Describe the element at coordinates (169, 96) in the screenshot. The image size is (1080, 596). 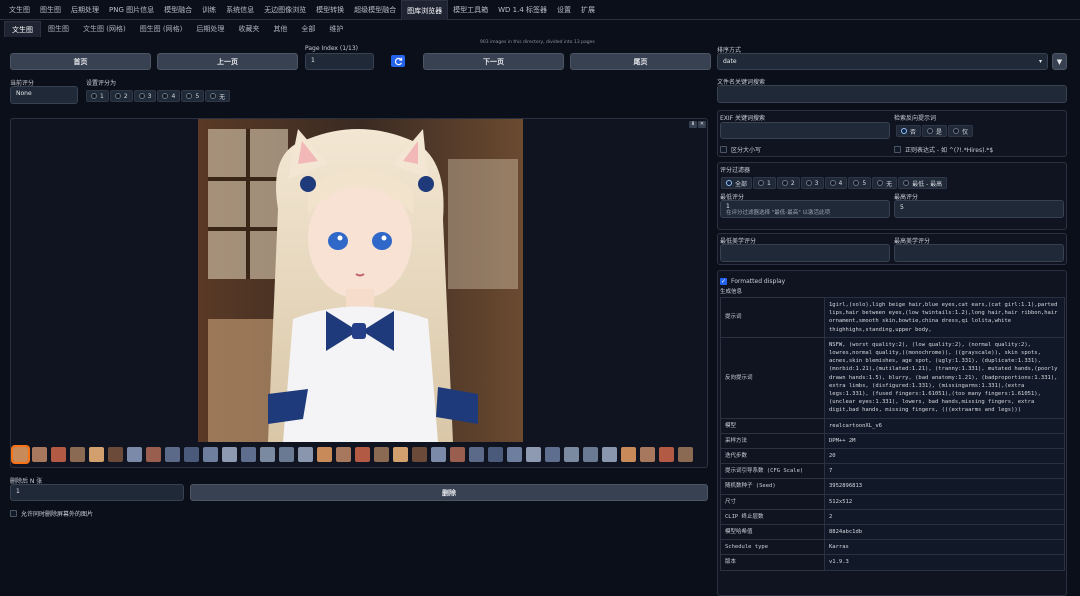
I see `set-rating-radio: 4` at that location.